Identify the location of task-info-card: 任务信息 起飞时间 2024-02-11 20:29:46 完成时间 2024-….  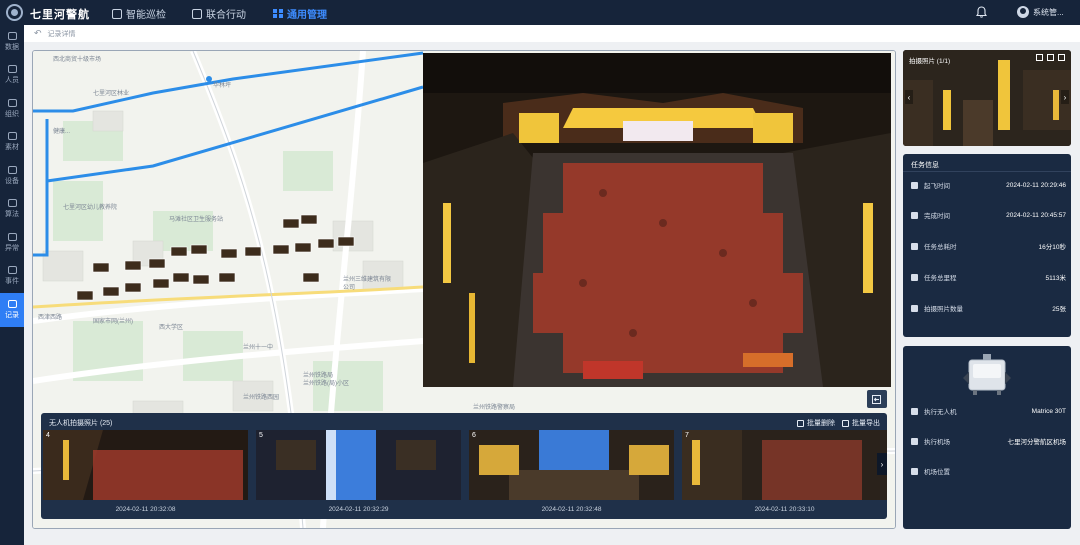
(987, 245).